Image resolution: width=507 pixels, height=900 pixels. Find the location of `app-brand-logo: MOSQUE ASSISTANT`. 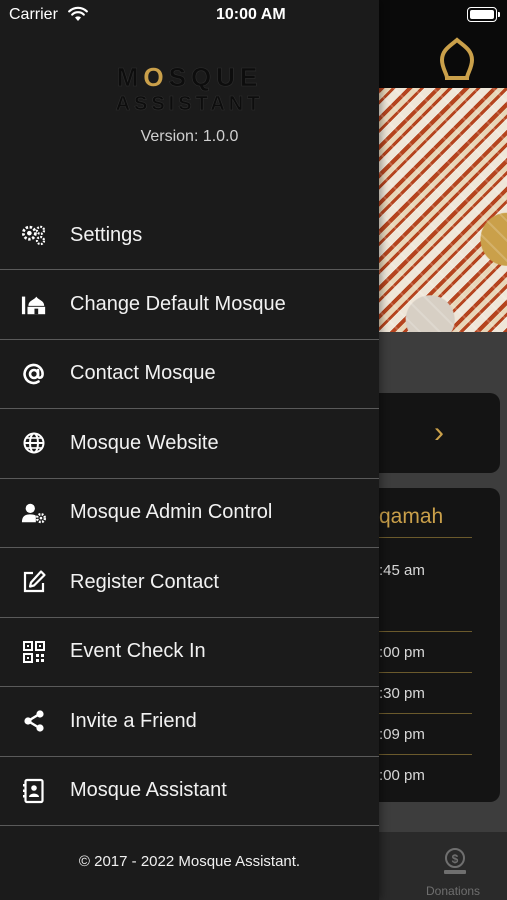

app-brand-logo: MOSQUE ASSISTANT is located at coordinates (189, 89).